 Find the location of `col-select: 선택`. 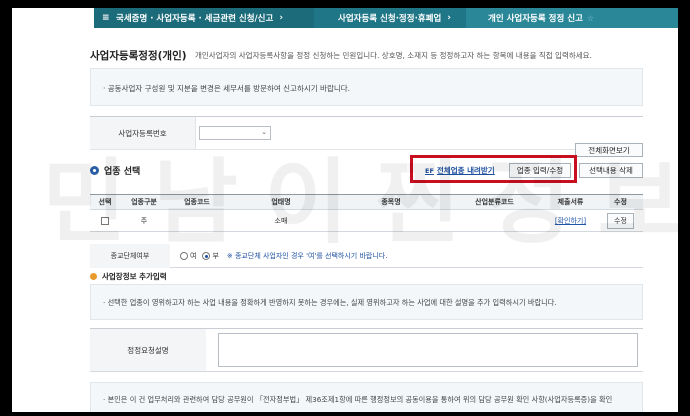

col-select: 선택 is located at coordinates (105, 202).